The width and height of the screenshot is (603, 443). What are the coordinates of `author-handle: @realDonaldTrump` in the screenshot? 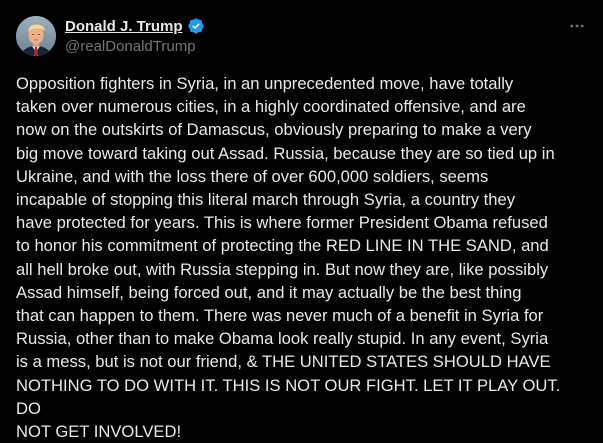 It's located at (135, 46).